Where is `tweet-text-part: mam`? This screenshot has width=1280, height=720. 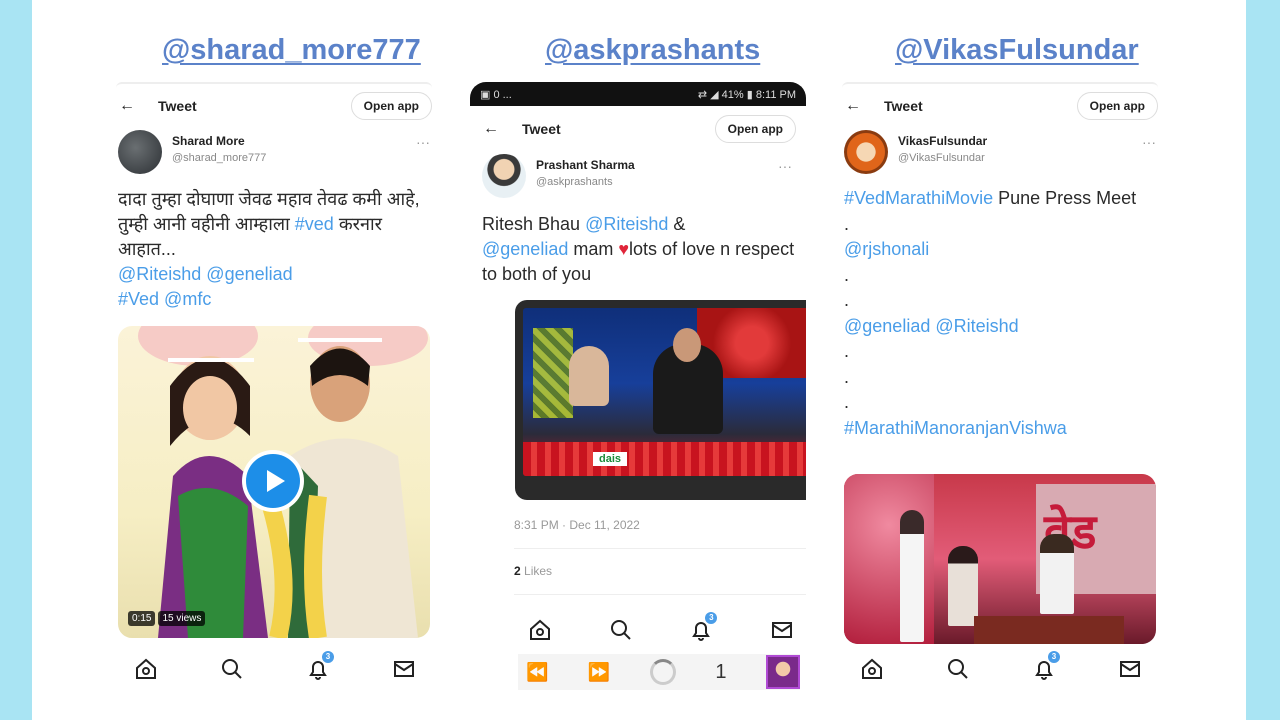
tweet-text-part: mam is located at coordinates (593, 249).